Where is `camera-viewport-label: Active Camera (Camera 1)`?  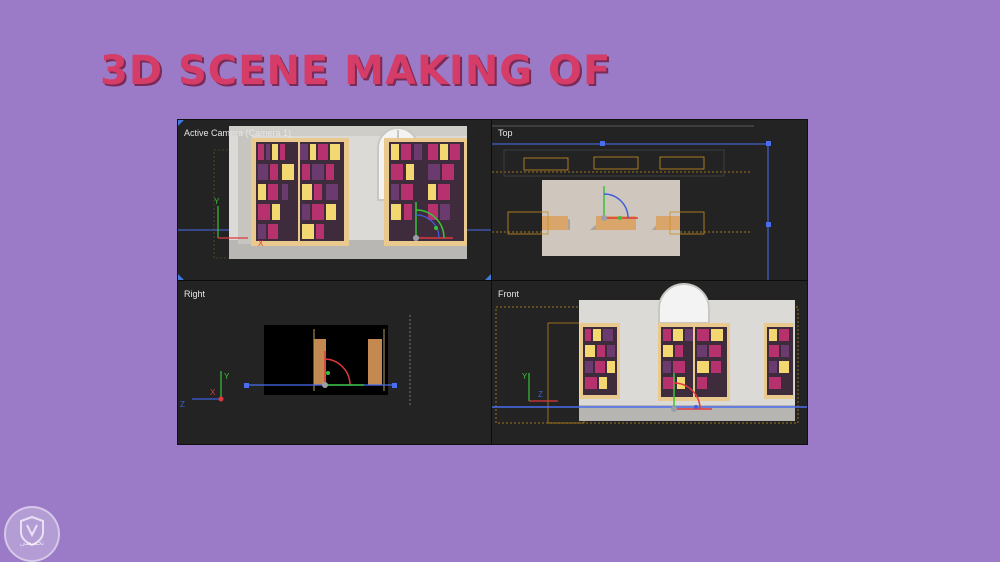 camera-viewport-label: Active Camera (Camera 1) is located at coordinates (238, 133).